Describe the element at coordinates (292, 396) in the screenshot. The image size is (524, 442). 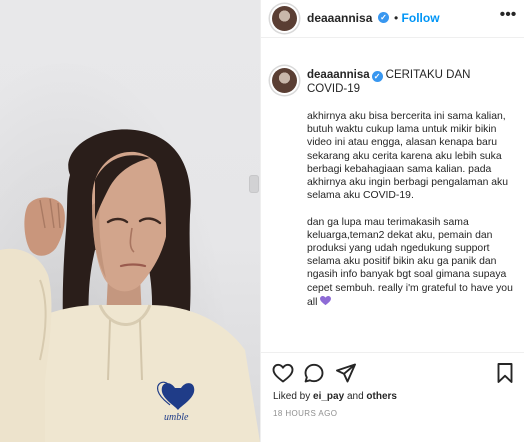
I see `liked-by-prefix: Liked by` at that location.